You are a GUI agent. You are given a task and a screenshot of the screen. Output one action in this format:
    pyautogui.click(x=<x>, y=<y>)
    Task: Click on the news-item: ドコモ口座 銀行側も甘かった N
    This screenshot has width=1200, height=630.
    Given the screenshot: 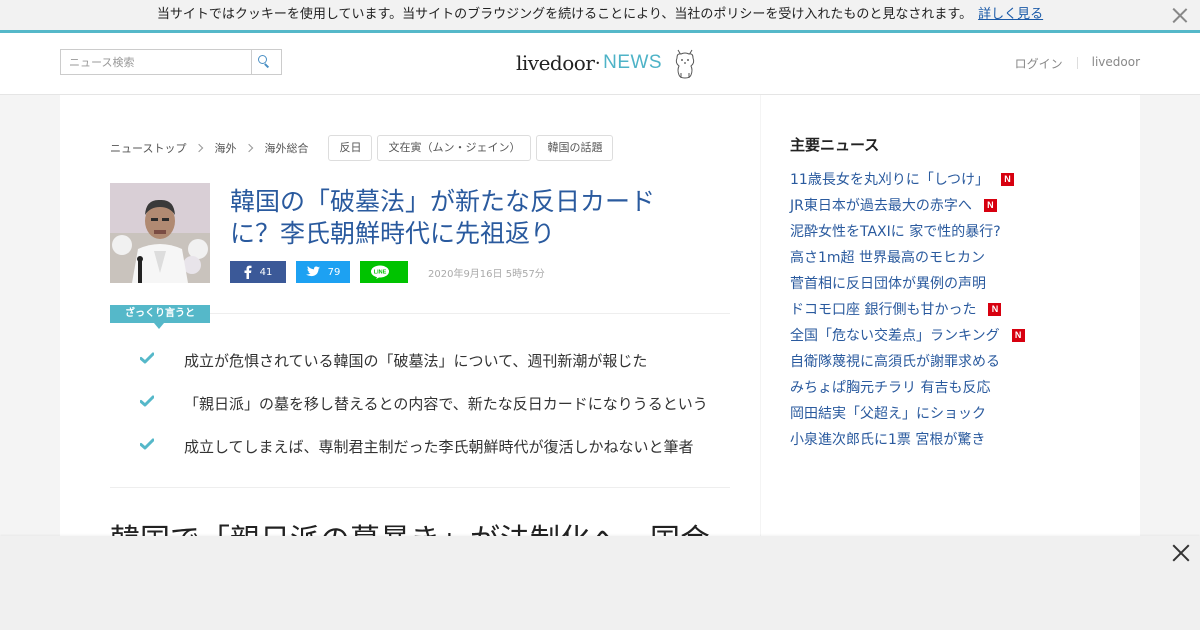 What is the action you would take?
    pyautogui.click(x=907, y=309)
    